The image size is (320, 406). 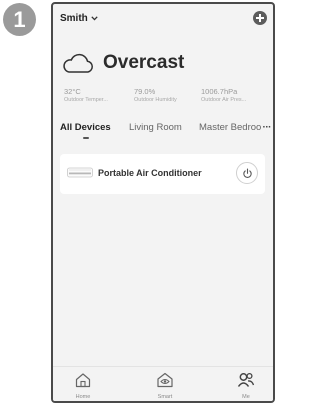 I want to click on power-icon, so click(x=247, y=173).